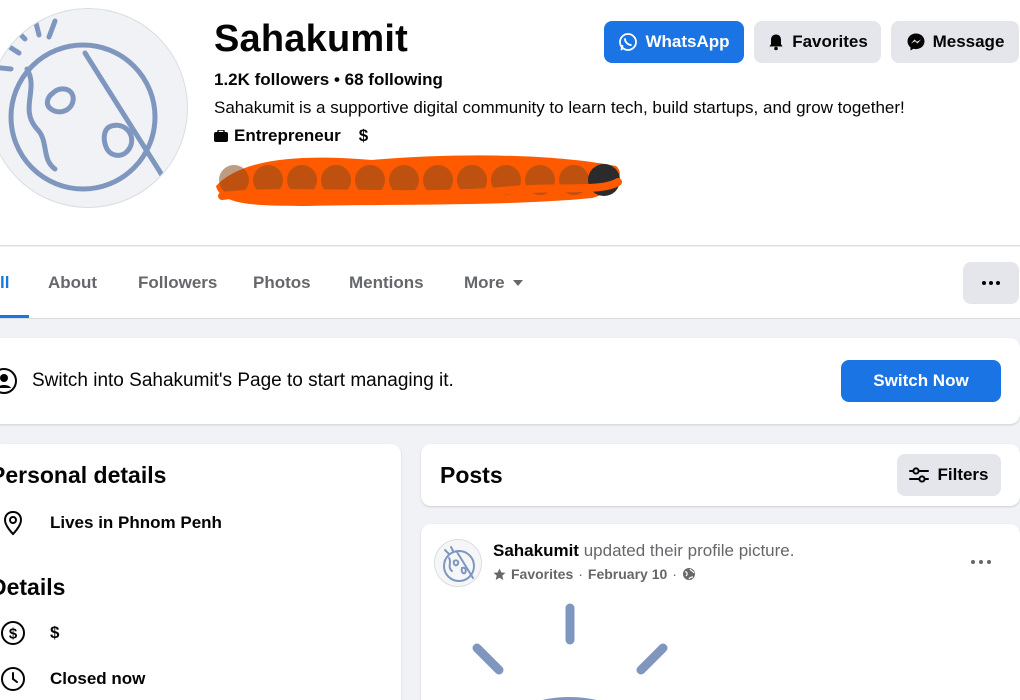 Image resolution: width=1020 pixels, height=700 pixels. I want to click on post-date: February 10, so click(627, 574).